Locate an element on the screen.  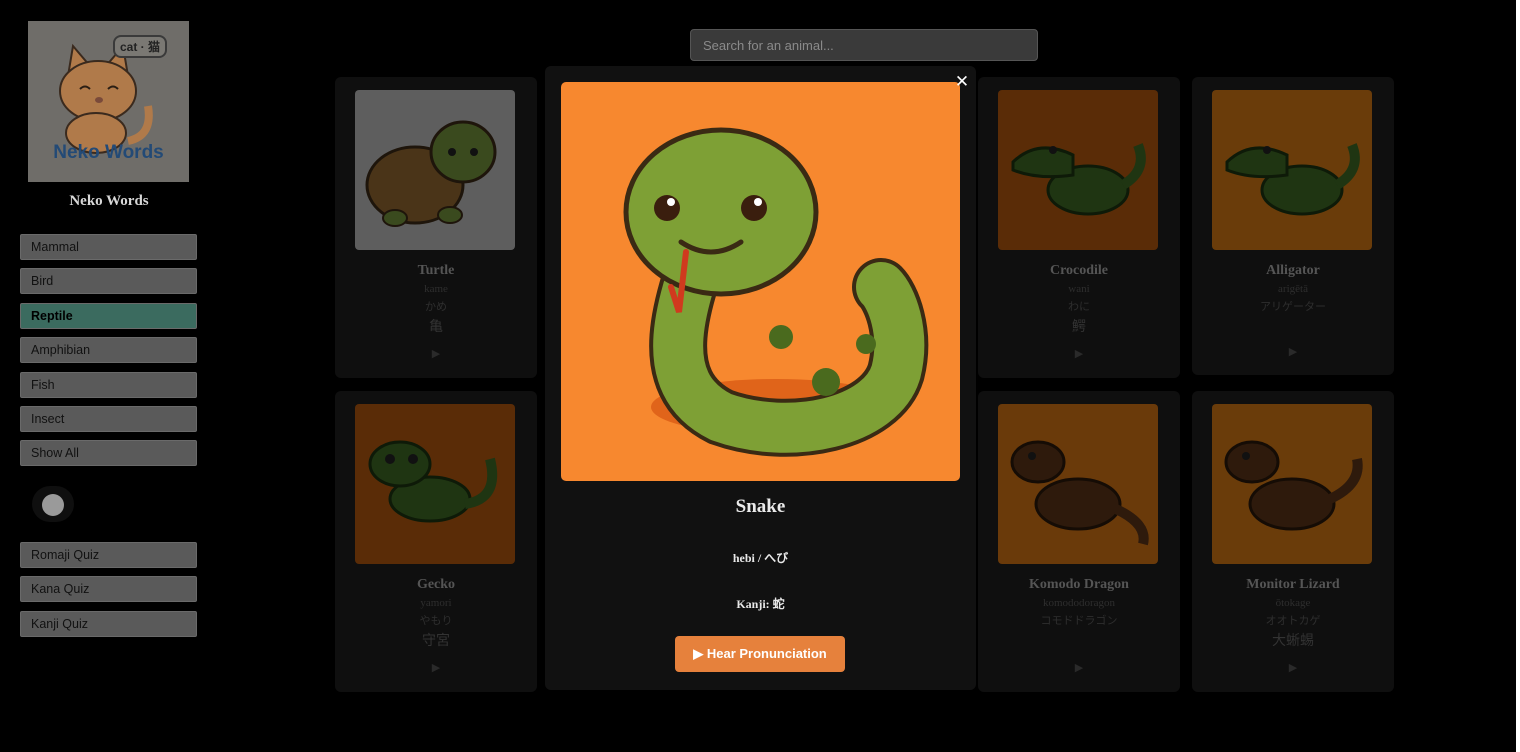
logo-text: Neko Words is located at coordinates (108, 152).